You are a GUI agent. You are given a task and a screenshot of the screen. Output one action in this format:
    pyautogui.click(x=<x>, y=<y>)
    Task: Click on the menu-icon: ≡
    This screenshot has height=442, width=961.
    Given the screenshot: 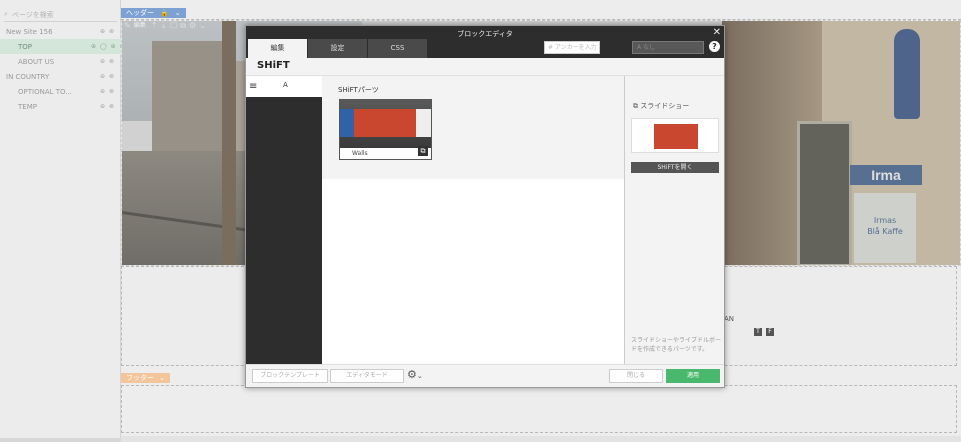 What is the action you would take?
    pyautogui.click(x=253, y=86)
    